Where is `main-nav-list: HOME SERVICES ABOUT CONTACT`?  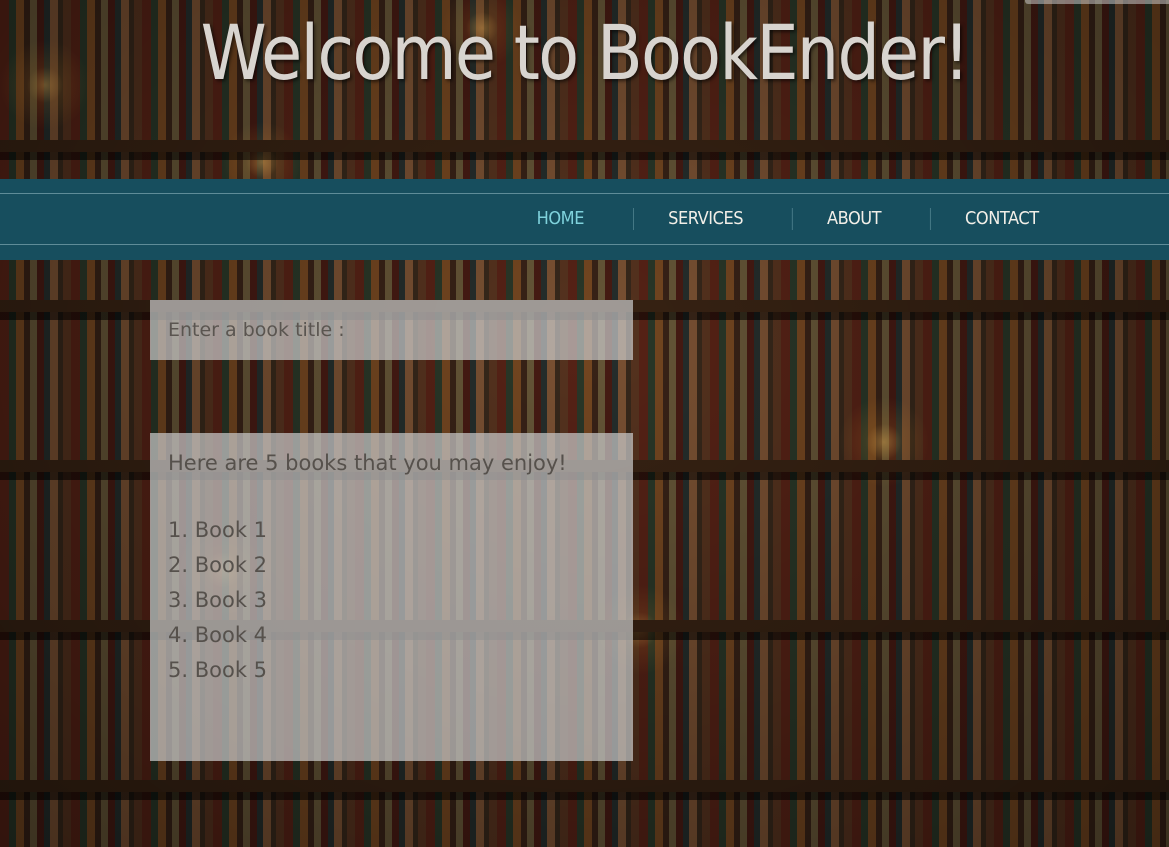 main-nav-list: HOME SERVICES ABOUT CONTACT is located at coordinates (788, 219).